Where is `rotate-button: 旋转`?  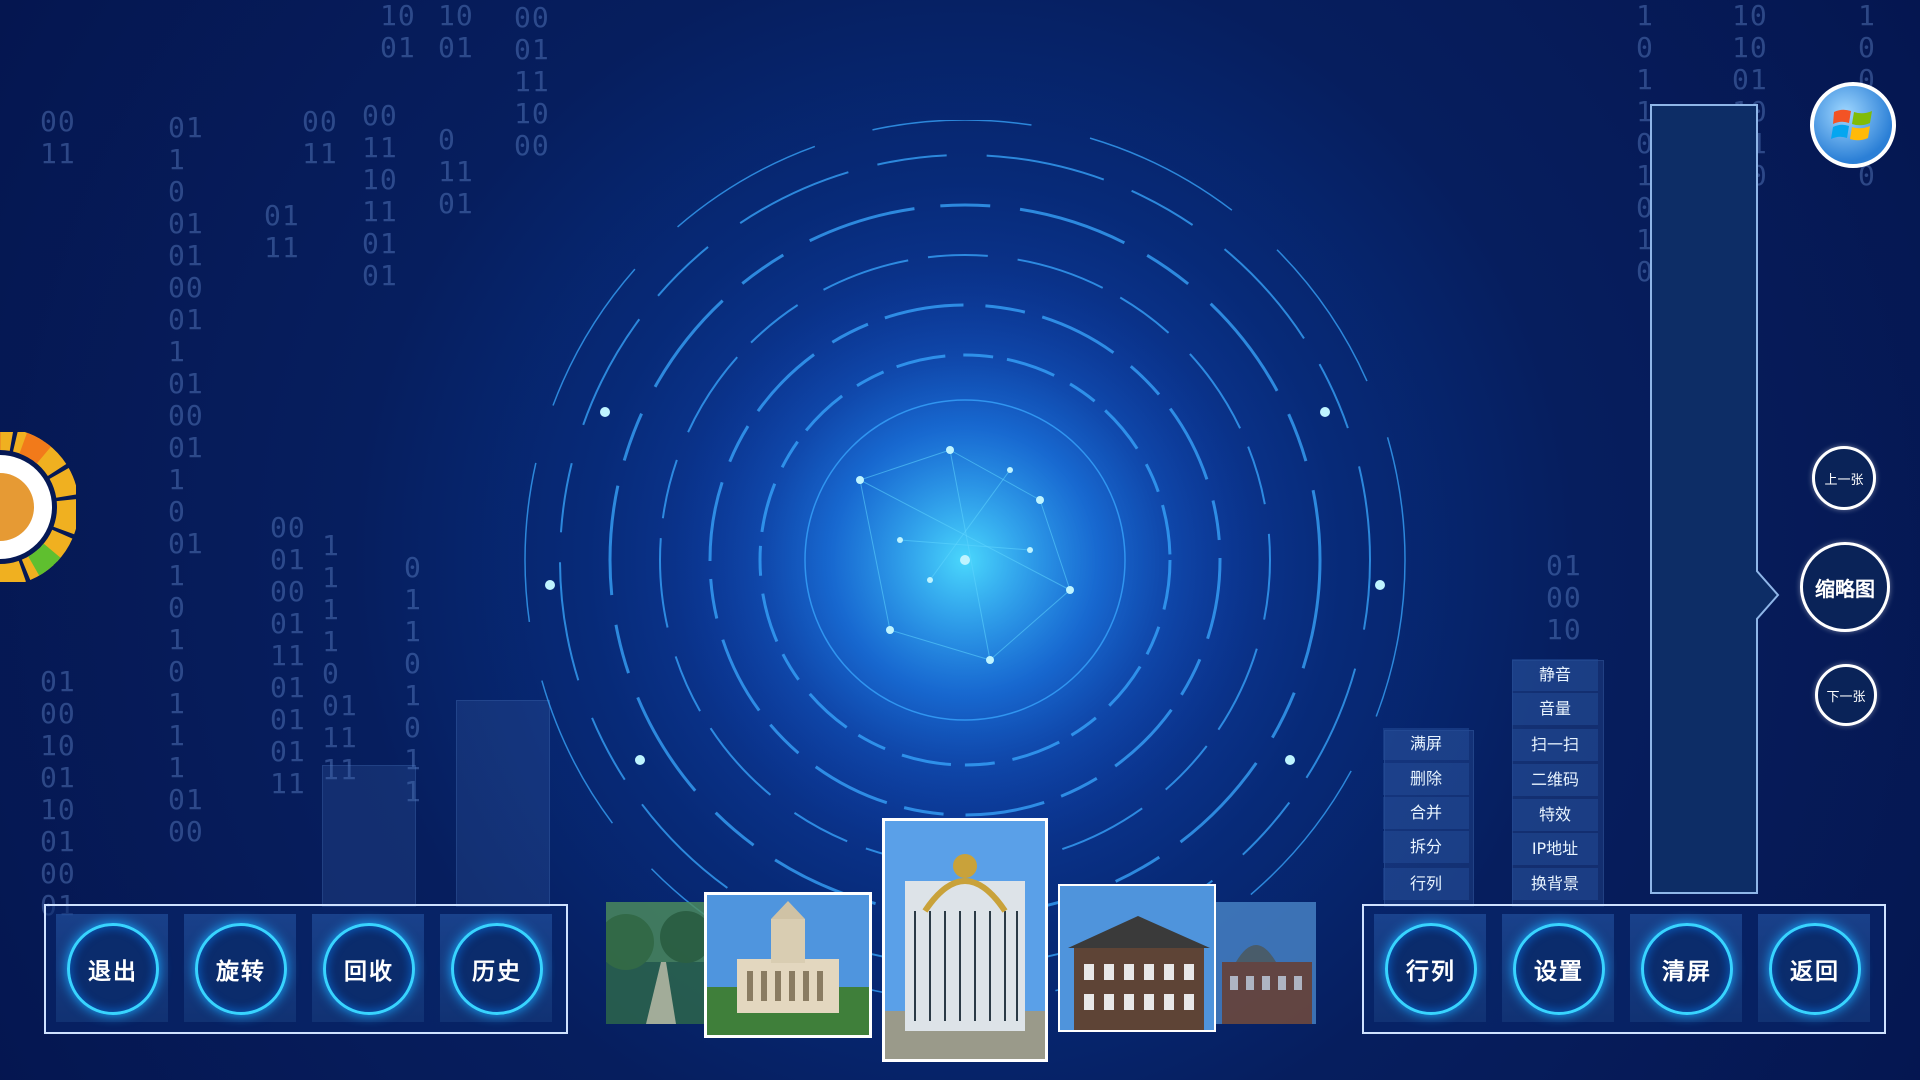
rotate-button: 旋转 is located at coordinates (241, 969).